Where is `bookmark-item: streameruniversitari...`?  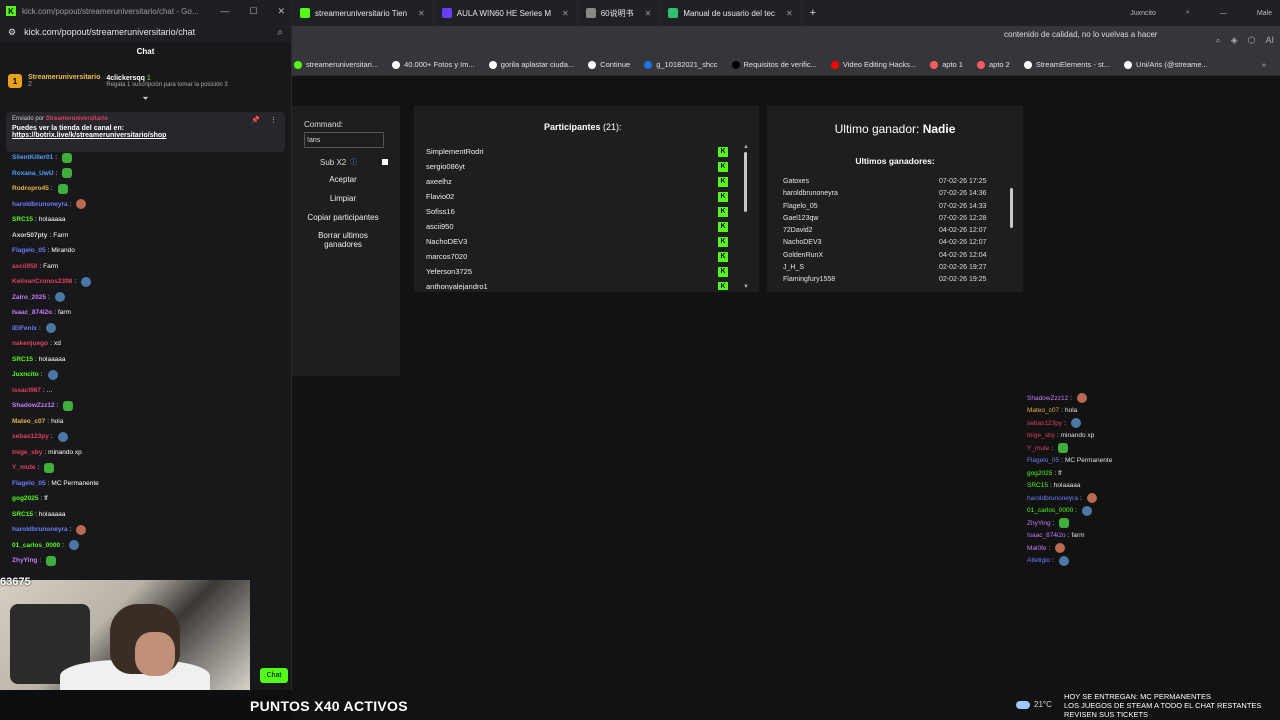 bookmark-item: streameruniversitari... is located at coordinates (336, 64).